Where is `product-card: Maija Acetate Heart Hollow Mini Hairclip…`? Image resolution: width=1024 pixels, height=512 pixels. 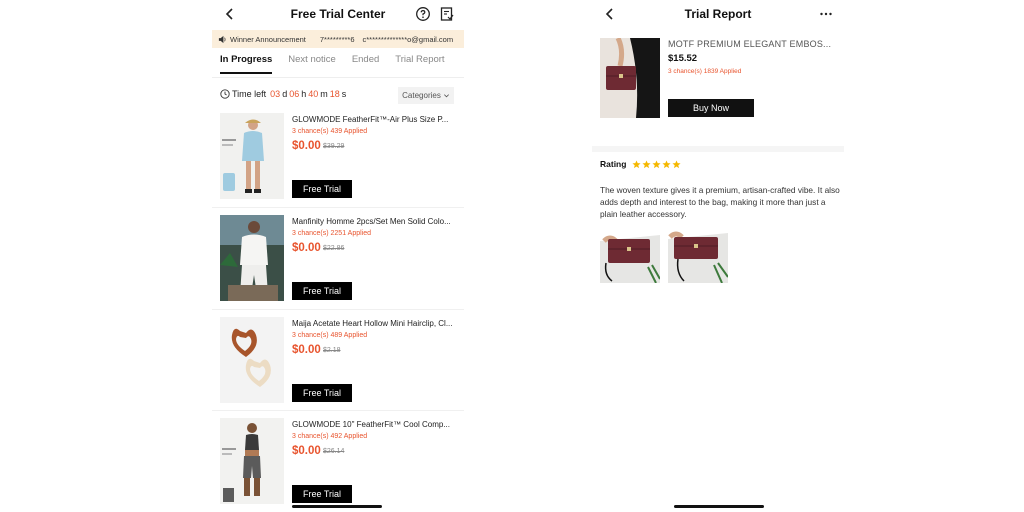 product-card: Maija Acetate Heart Hollow Mini Hairclip… is located at coordinates (338, 361).